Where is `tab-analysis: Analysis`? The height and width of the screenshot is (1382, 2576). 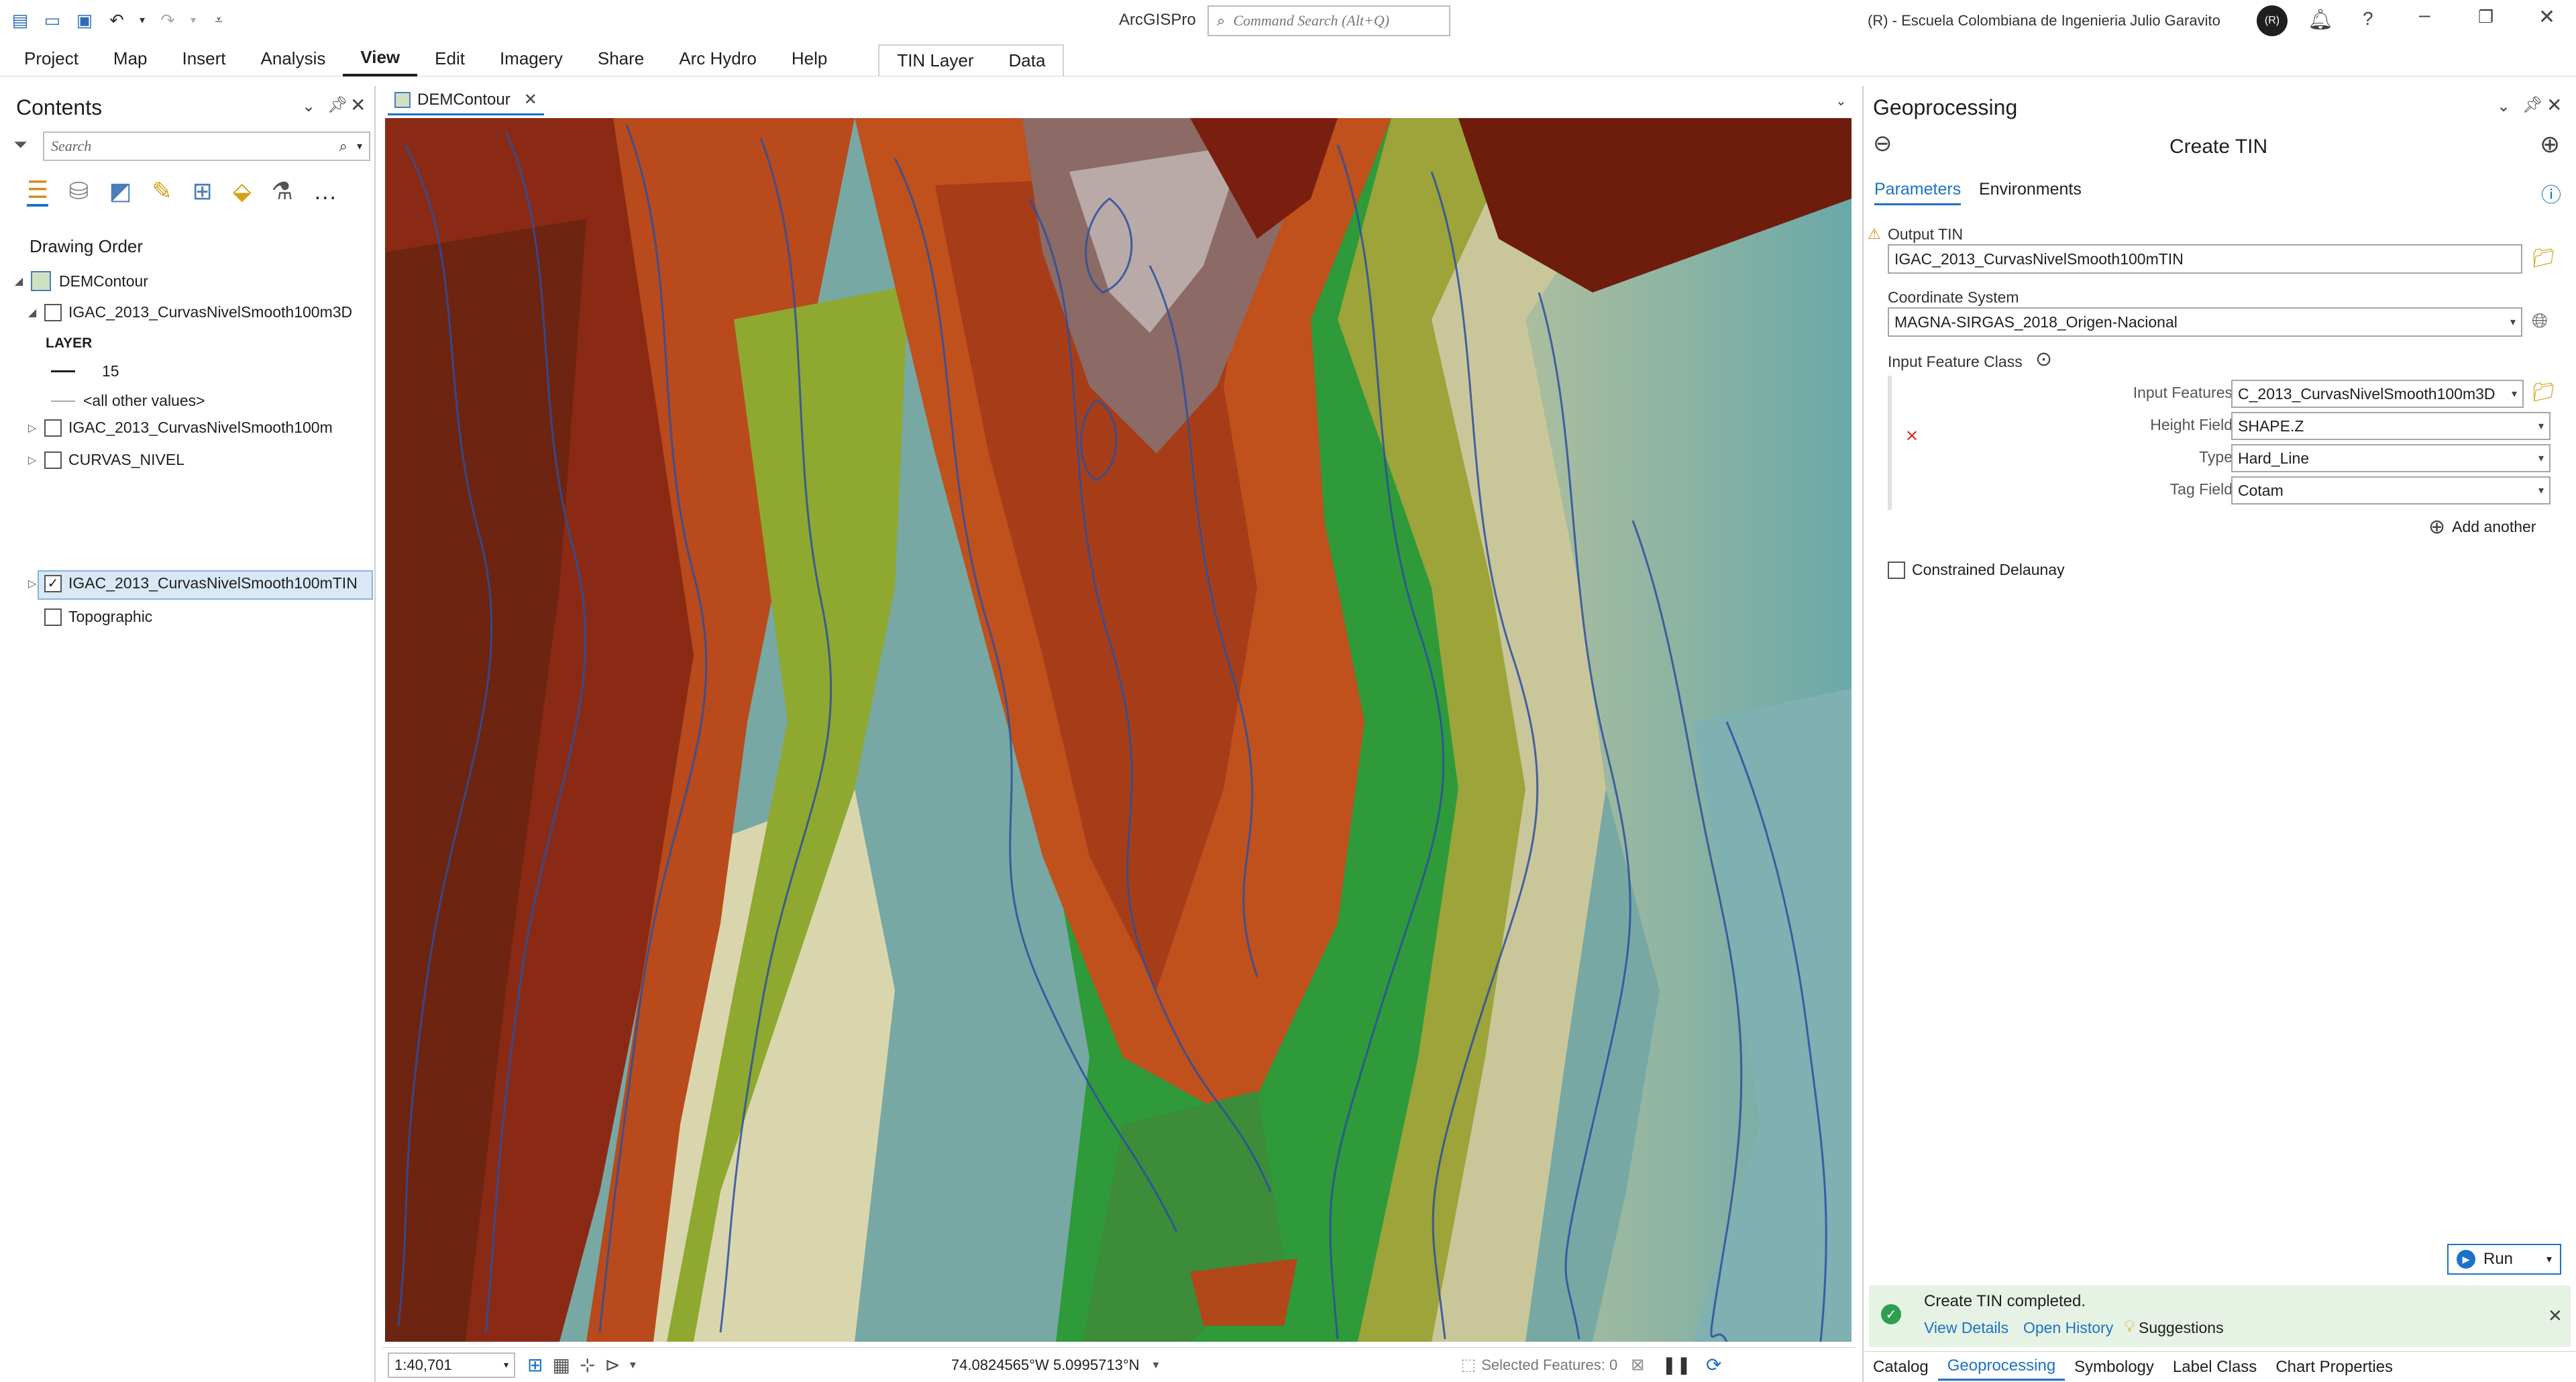
tab-analysis: Analysis is located at coordinates (293, 59).